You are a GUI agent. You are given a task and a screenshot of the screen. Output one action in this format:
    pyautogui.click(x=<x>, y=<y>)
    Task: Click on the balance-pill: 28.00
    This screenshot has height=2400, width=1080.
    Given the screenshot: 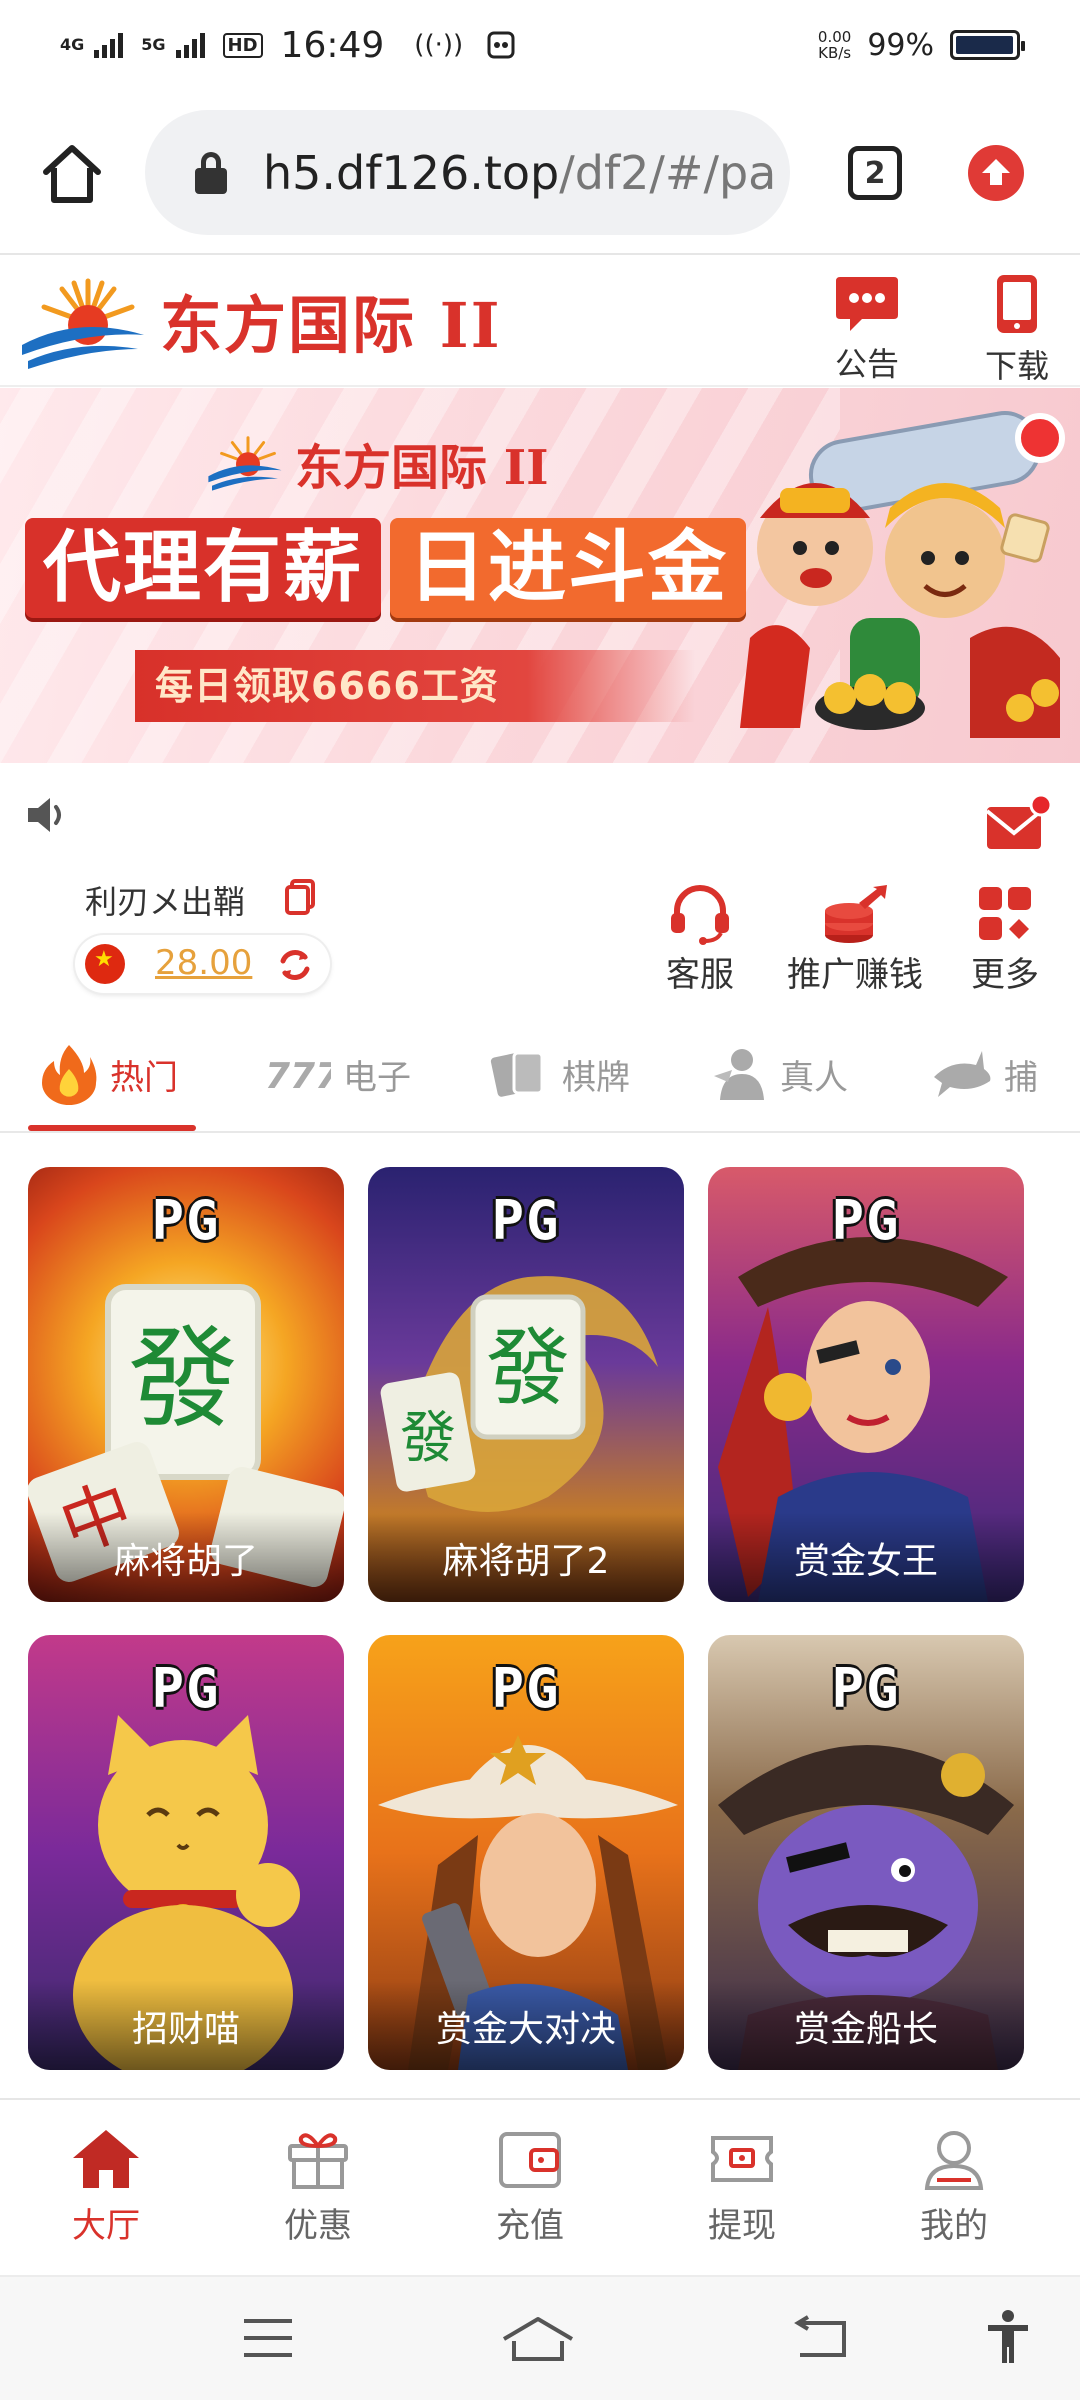 What is the action you would take?
    pyautogui.click(x=202, y=964)
    